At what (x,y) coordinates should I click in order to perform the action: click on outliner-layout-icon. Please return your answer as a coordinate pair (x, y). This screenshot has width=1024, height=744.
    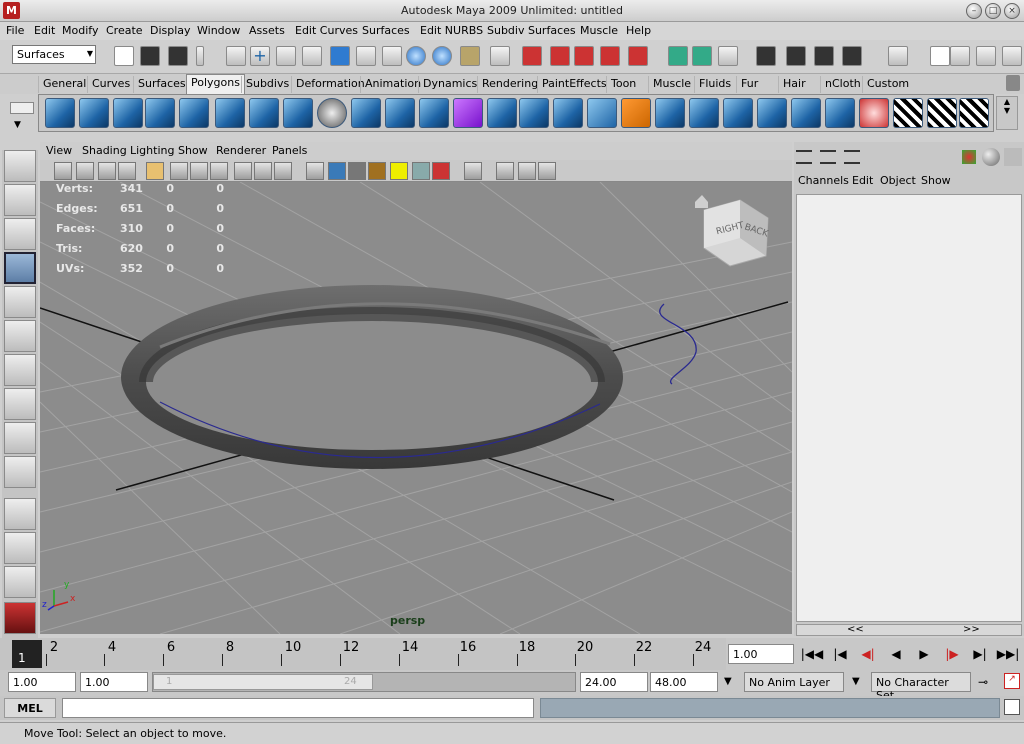
    Looking at the image, I should click on (20, 582).